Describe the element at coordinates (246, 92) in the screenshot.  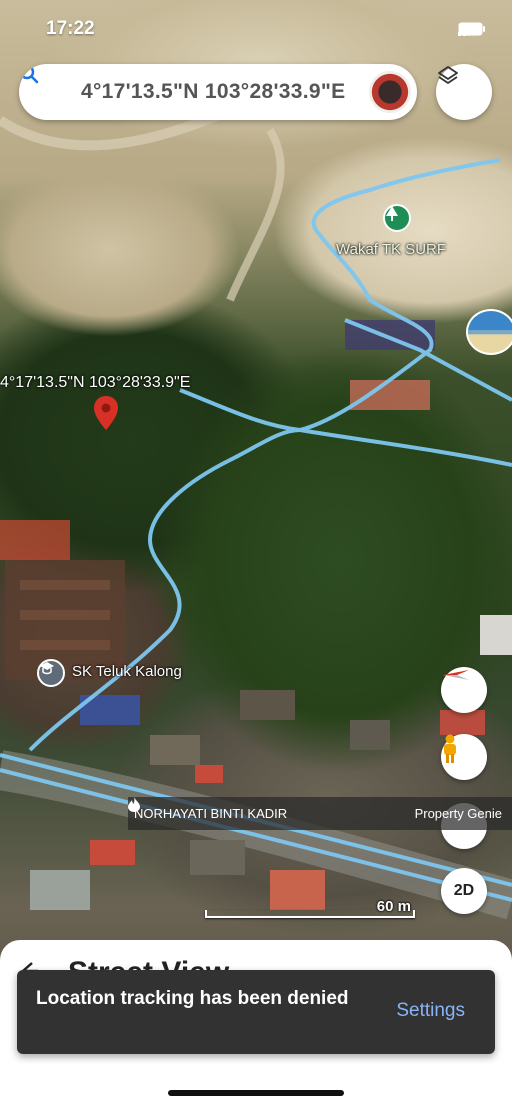
I see `search-input: 4°17'13.5"N 103°28'33.9"E` at that location.